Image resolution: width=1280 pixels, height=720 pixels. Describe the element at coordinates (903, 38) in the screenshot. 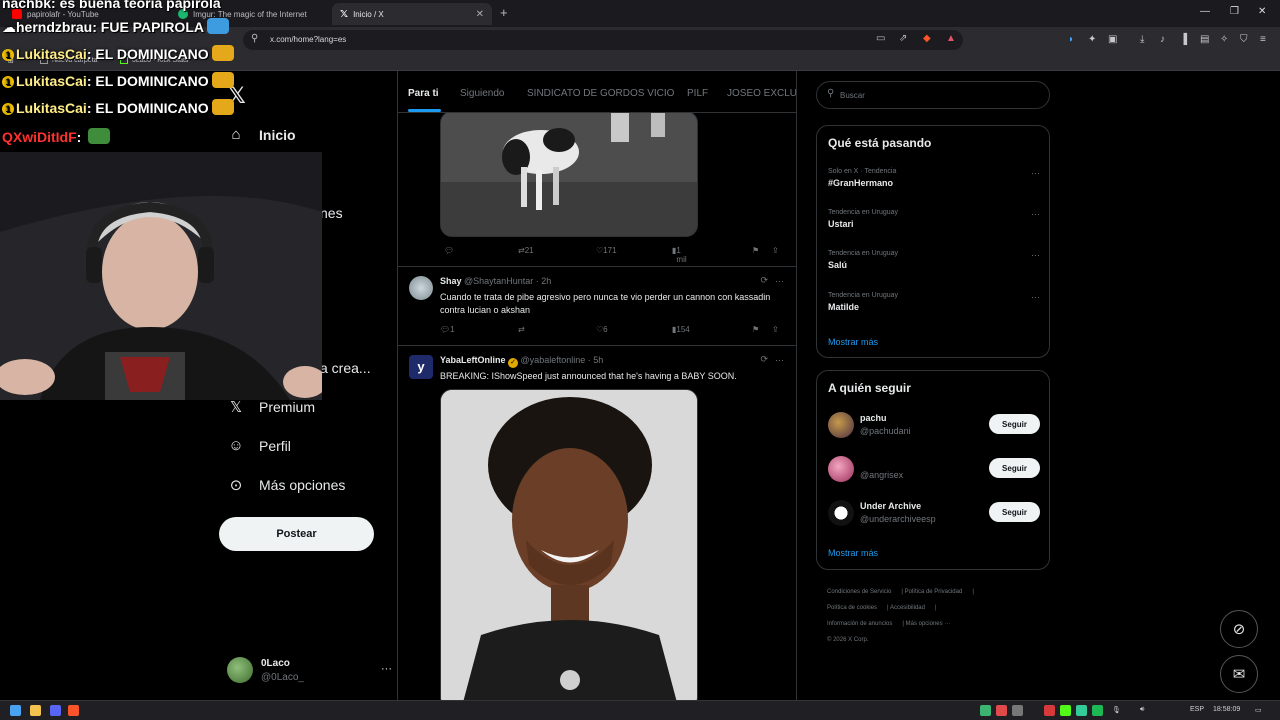

I see `share-icon: ⇗` at that location.